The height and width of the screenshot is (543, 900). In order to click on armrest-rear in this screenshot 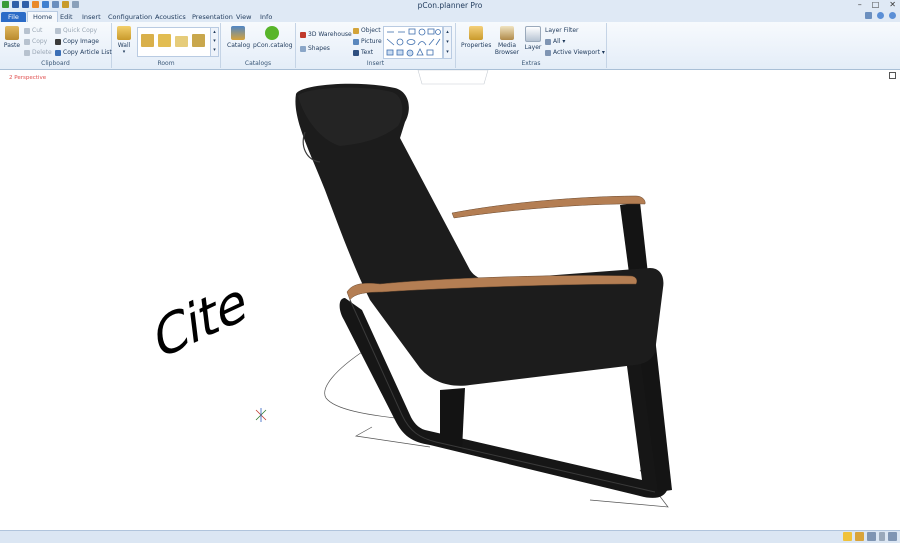, I will do `click(548, 207)`.